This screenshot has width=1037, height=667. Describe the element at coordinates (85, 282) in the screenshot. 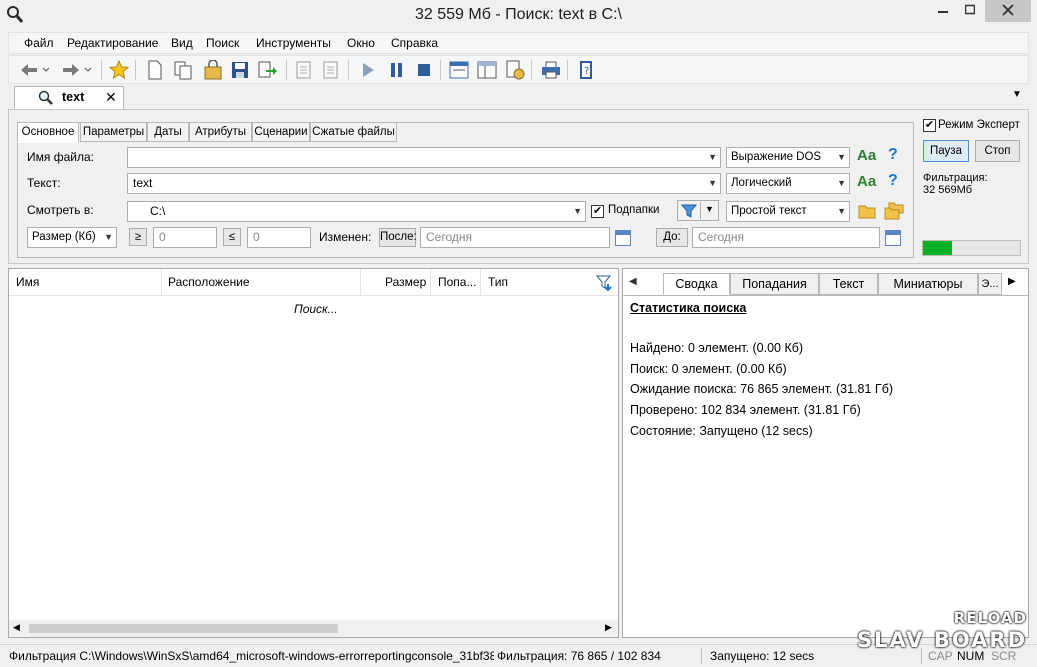

I see `column-header-name: Имя` at that location.